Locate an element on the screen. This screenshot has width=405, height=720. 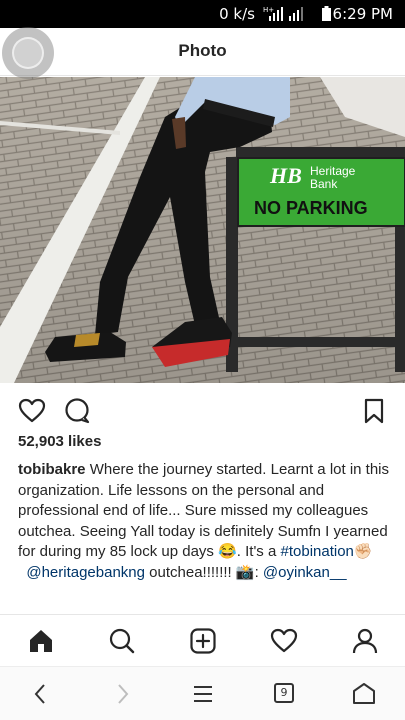
floating-assist-inner is located at coordinates (28, 53).